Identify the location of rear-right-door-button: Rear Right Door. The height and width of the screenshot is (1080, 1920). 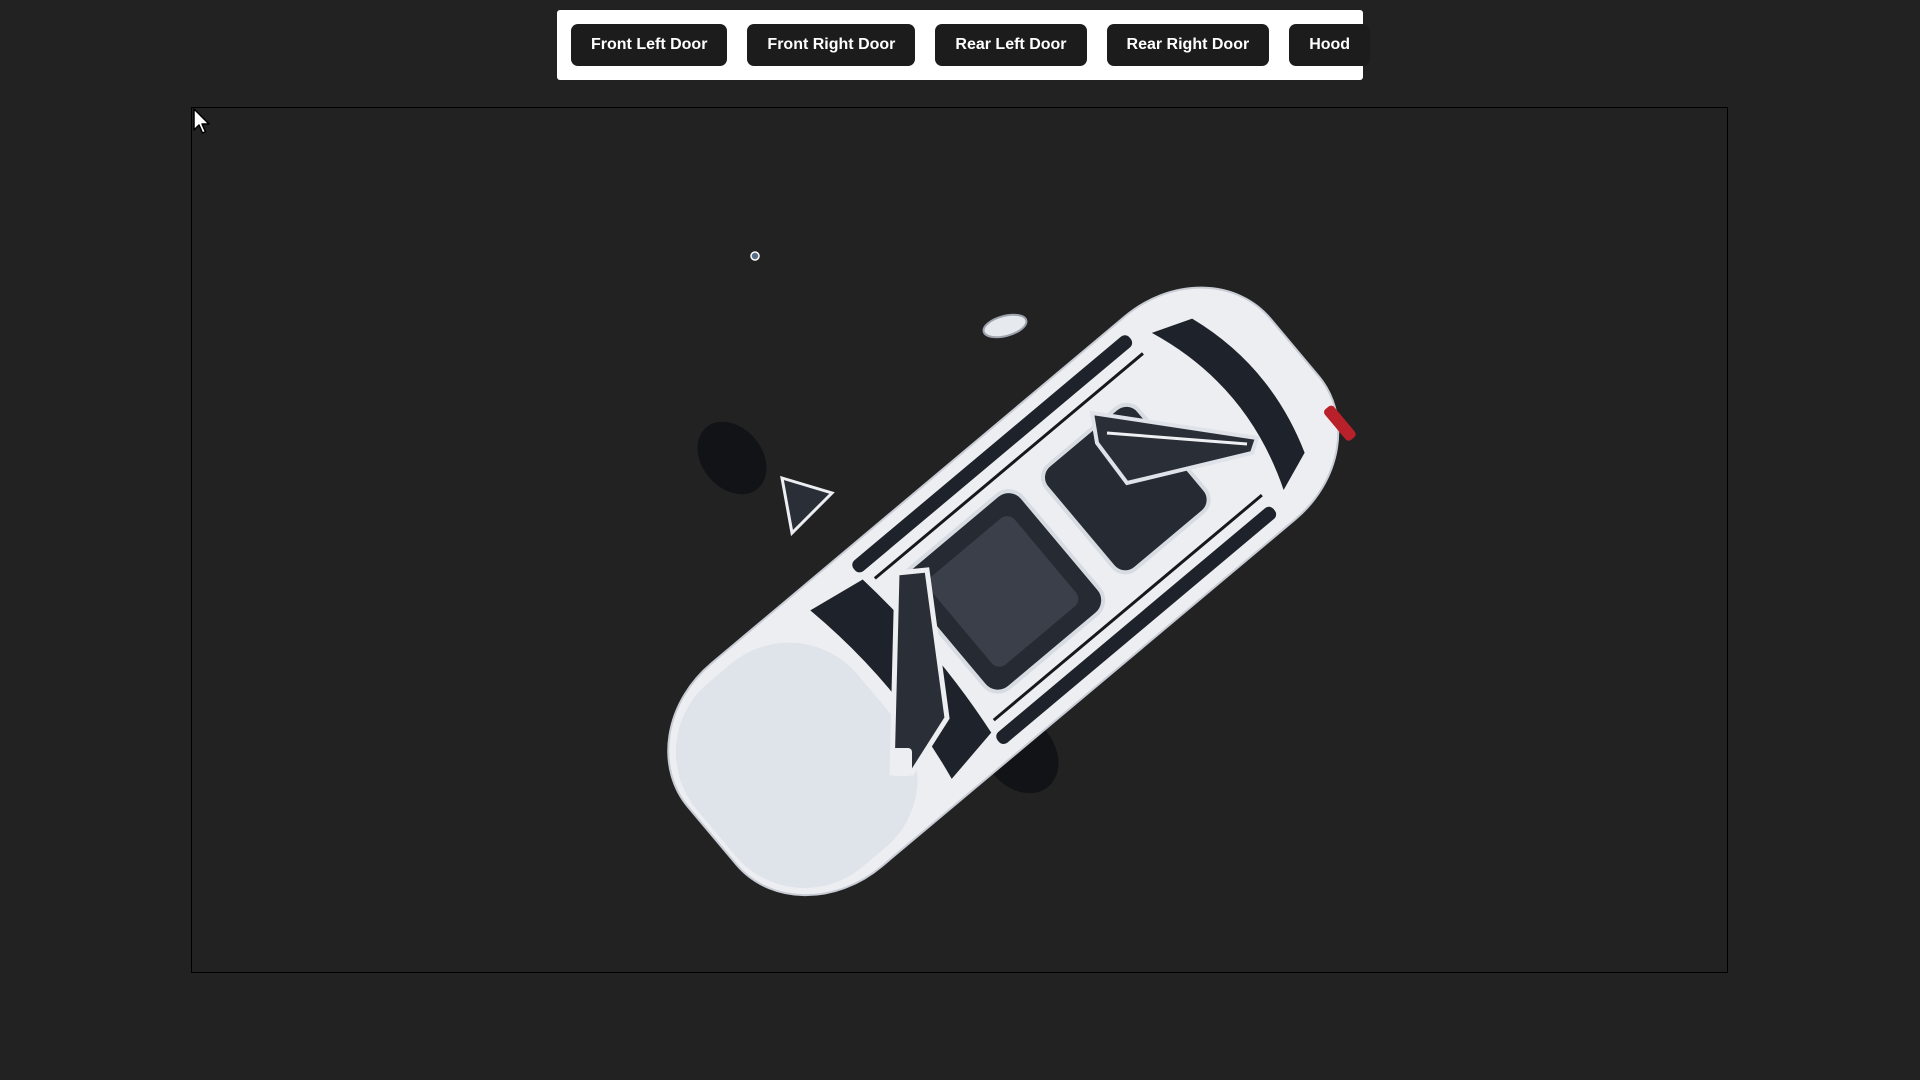
(1188, 45).